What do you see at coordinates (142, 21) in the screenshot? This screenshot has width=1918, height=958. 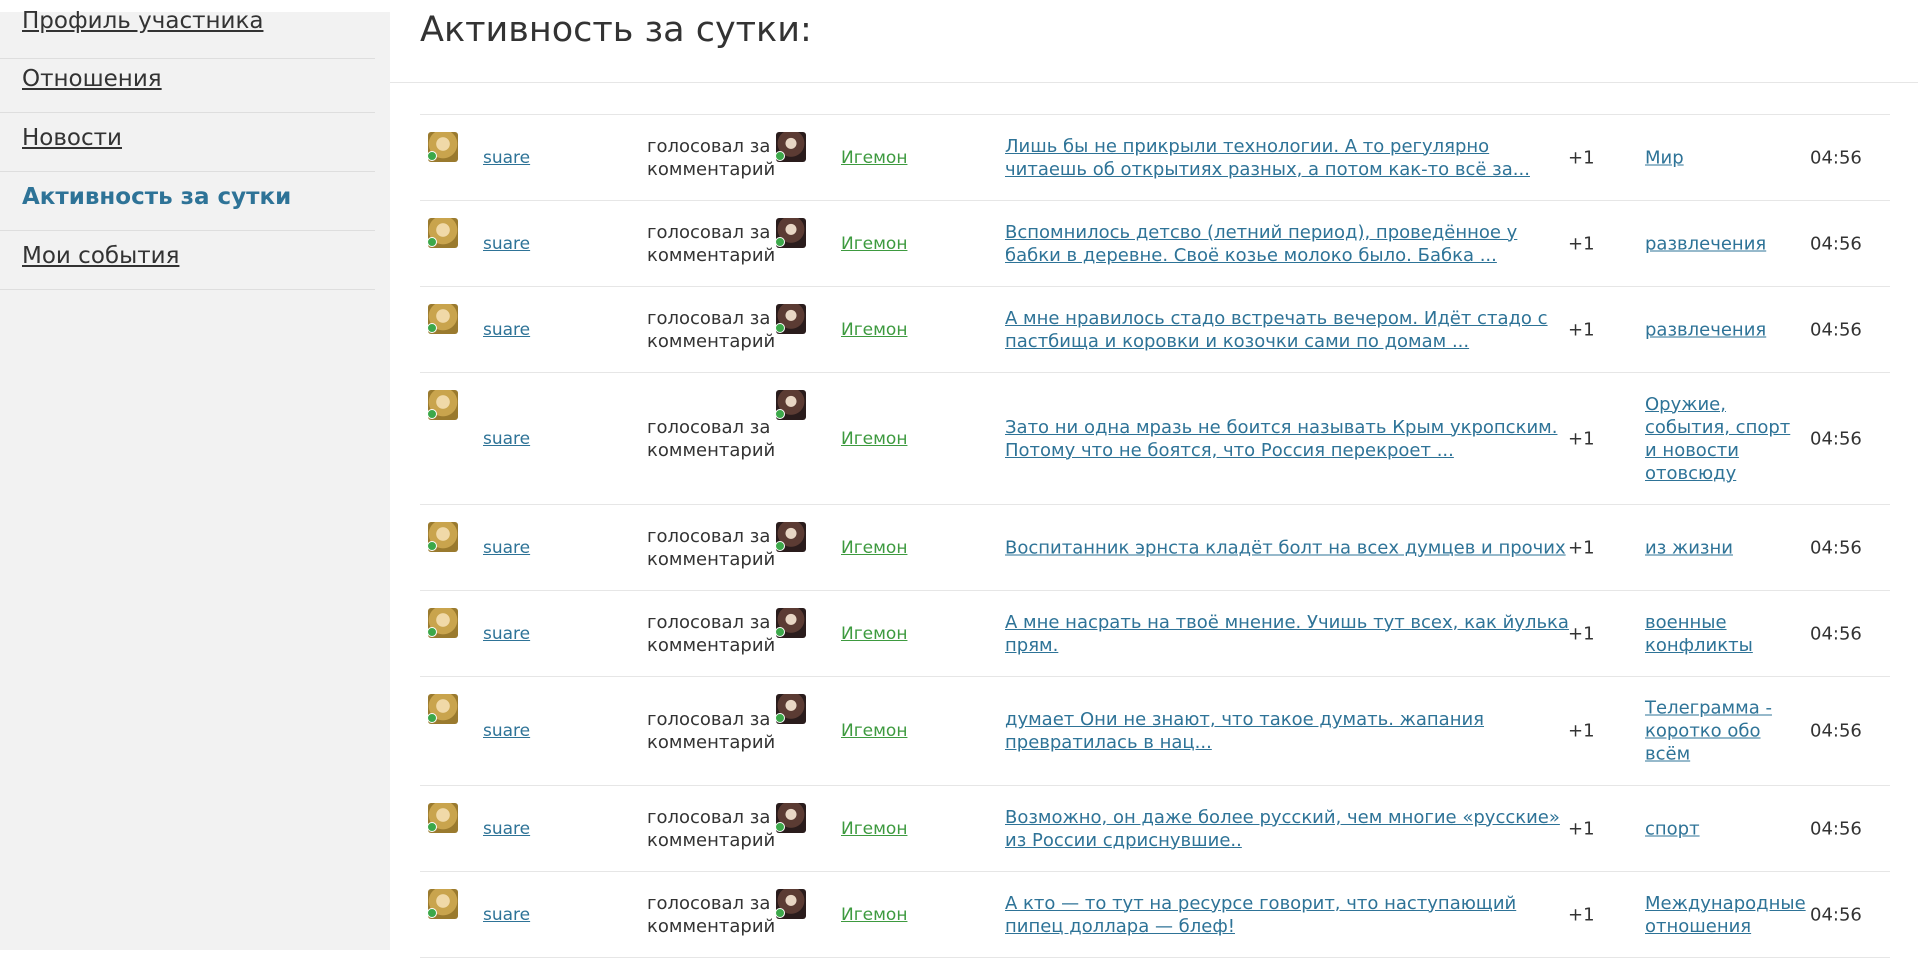 I see `sidebar-item-label: Профиль участника` at bounding box center [142, 21].